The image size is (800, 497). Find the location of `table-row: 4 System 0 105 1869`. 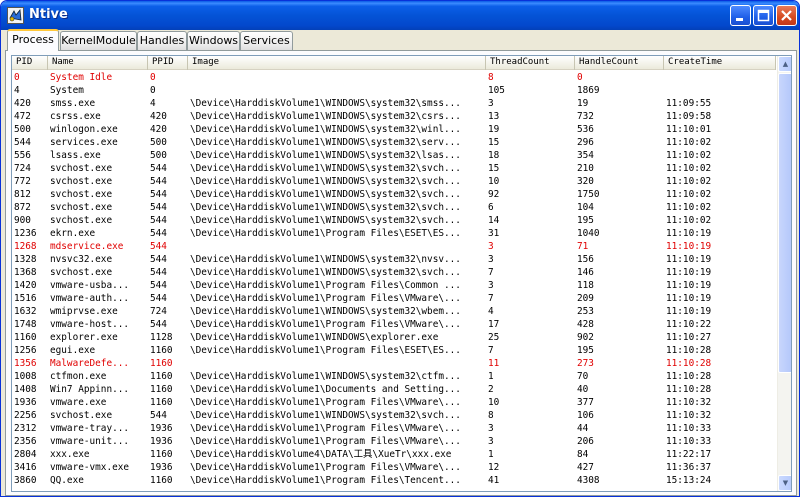

table-row: 4 System 0 105 1869 is located at coordinates (394, 90).